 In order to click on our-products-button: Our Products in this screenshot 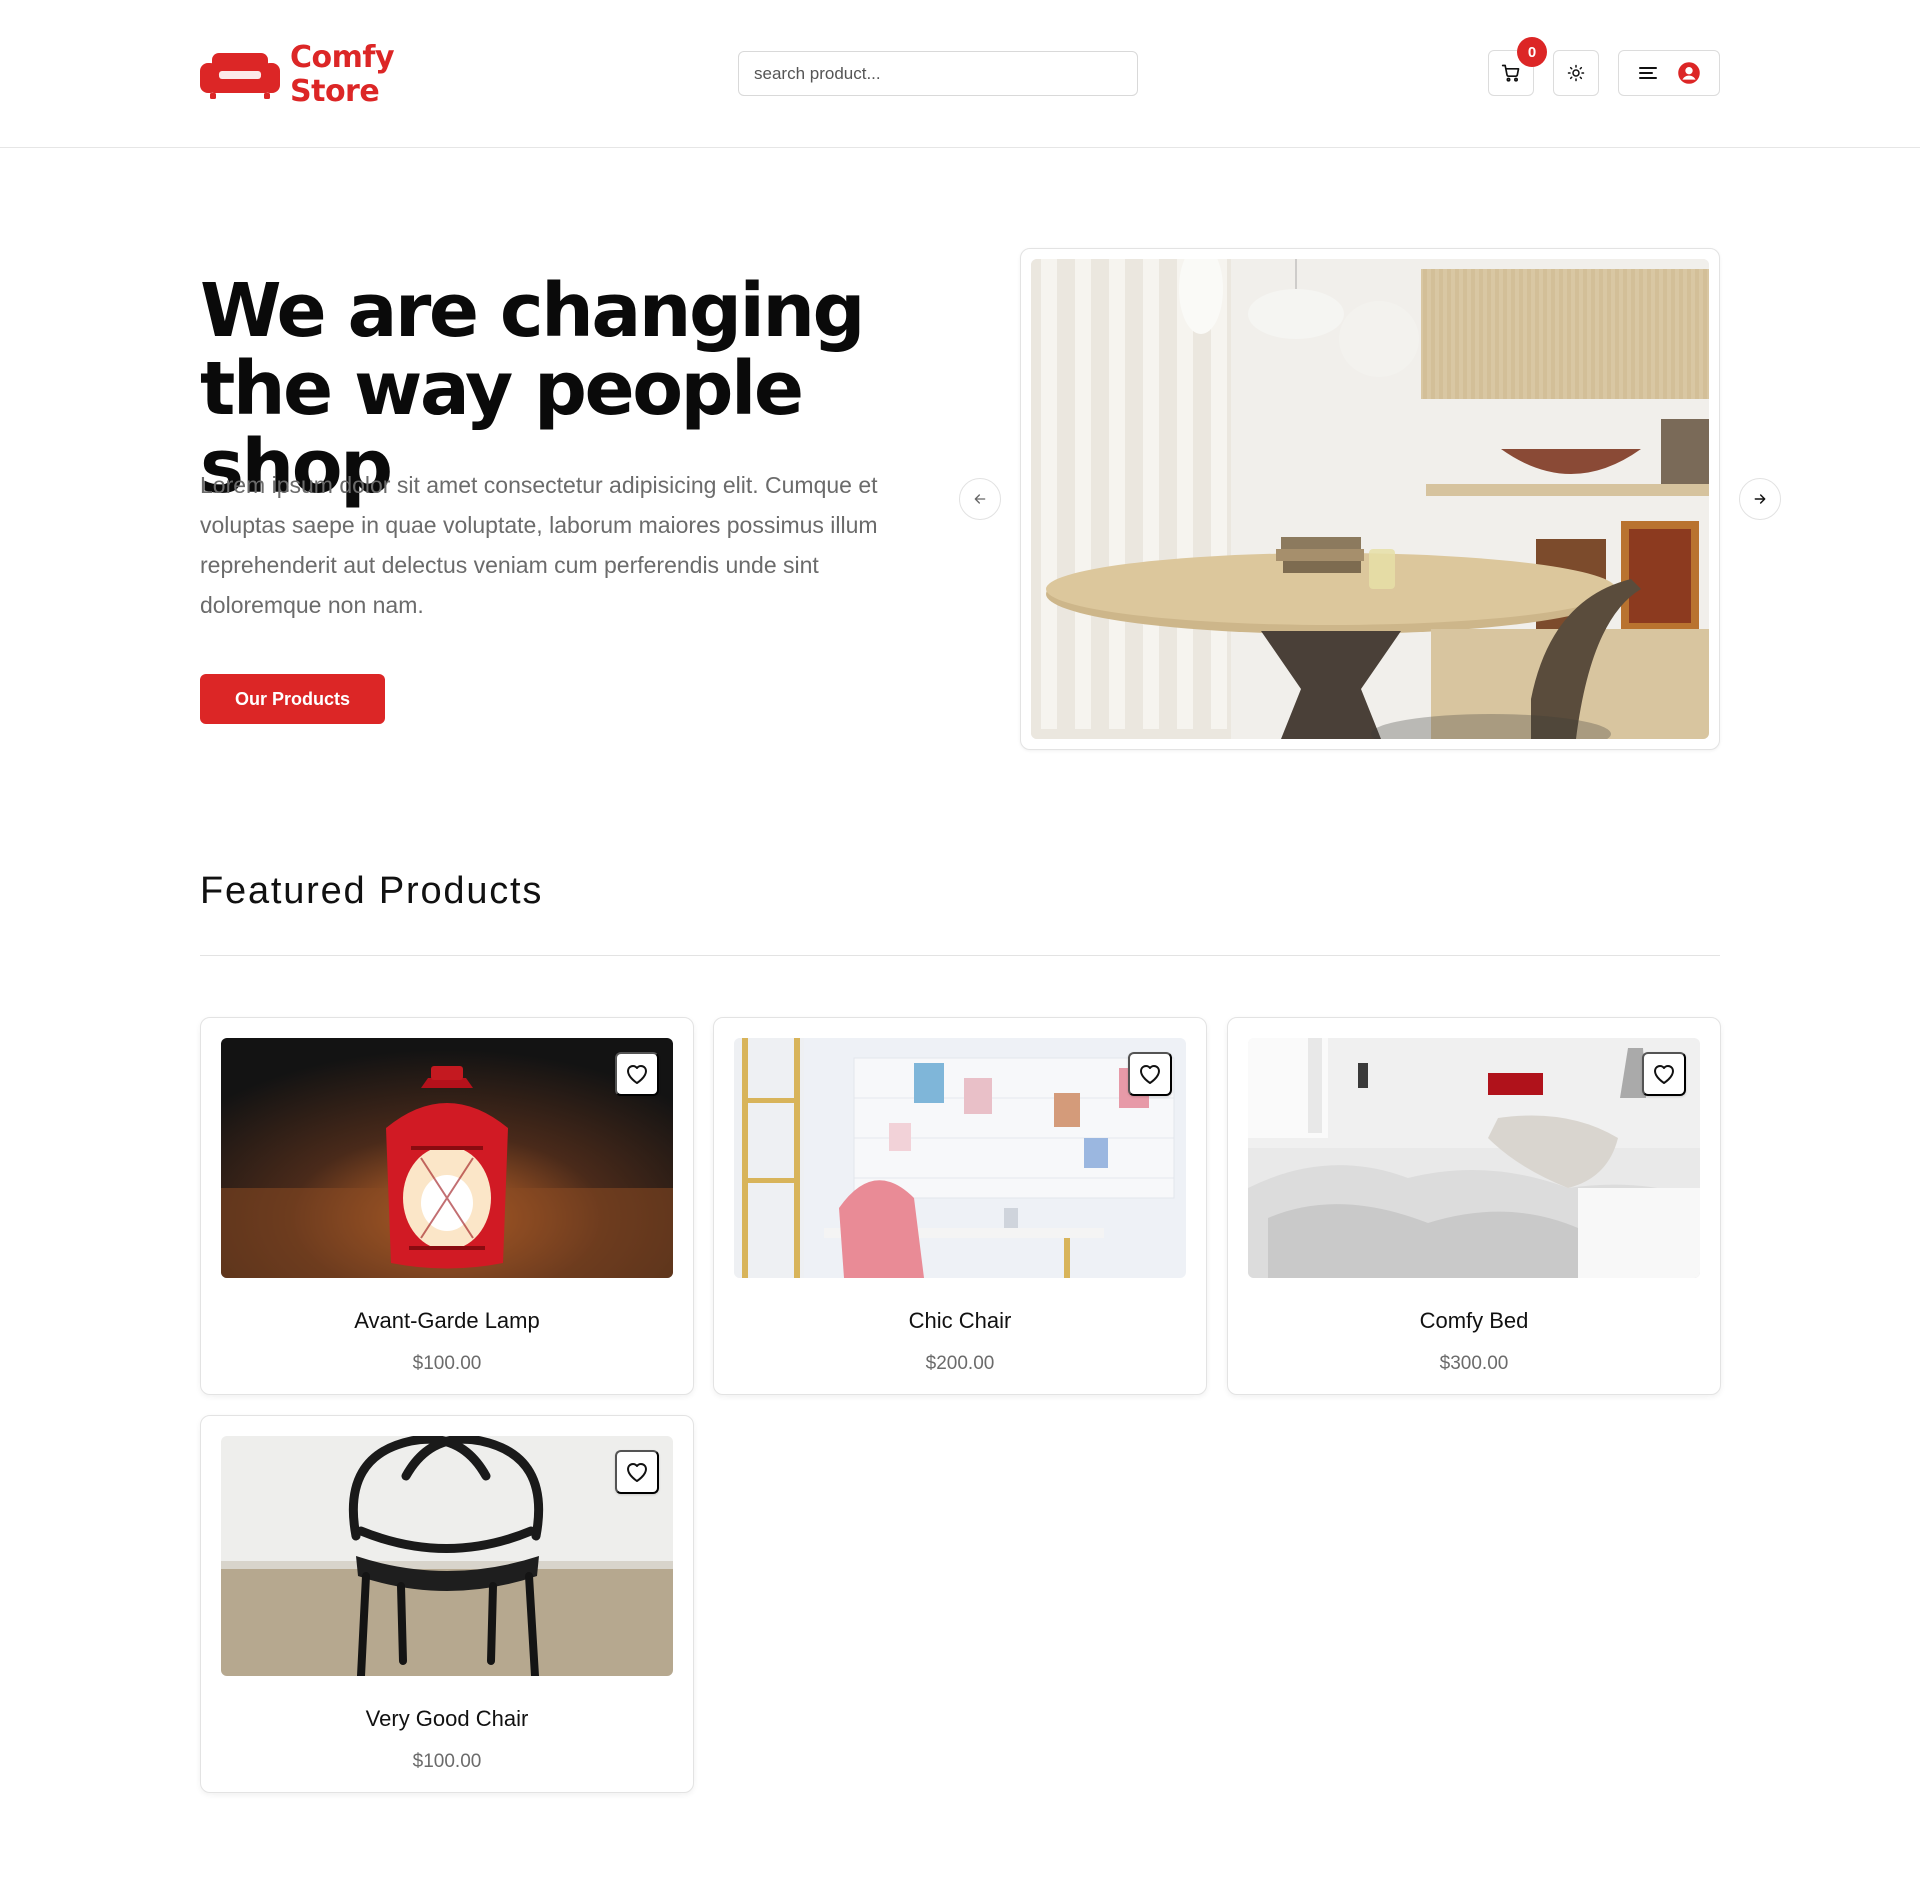, I will do `click(292, 699)`.